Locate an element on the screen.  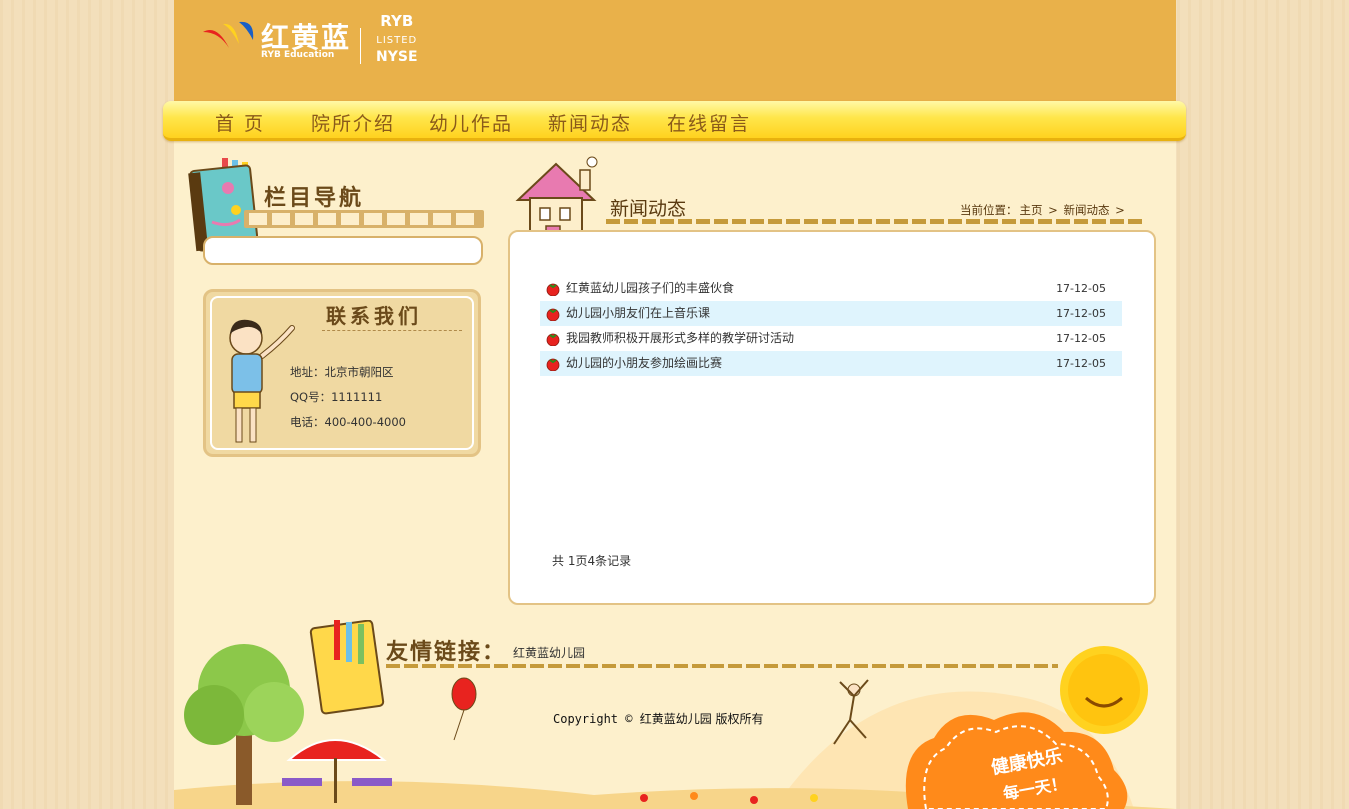
news-item: 红黄蓝幼儿园孩子们的丰盛伙食 17-12-05 is located at coordinates (831, 288).